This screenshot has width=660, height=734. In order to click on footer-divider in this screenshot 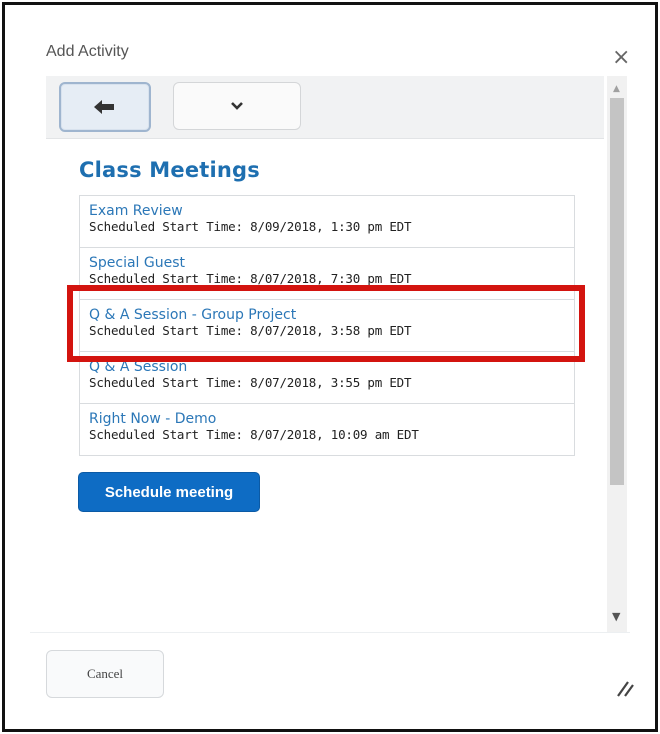, I will do `click(330, 632)`.